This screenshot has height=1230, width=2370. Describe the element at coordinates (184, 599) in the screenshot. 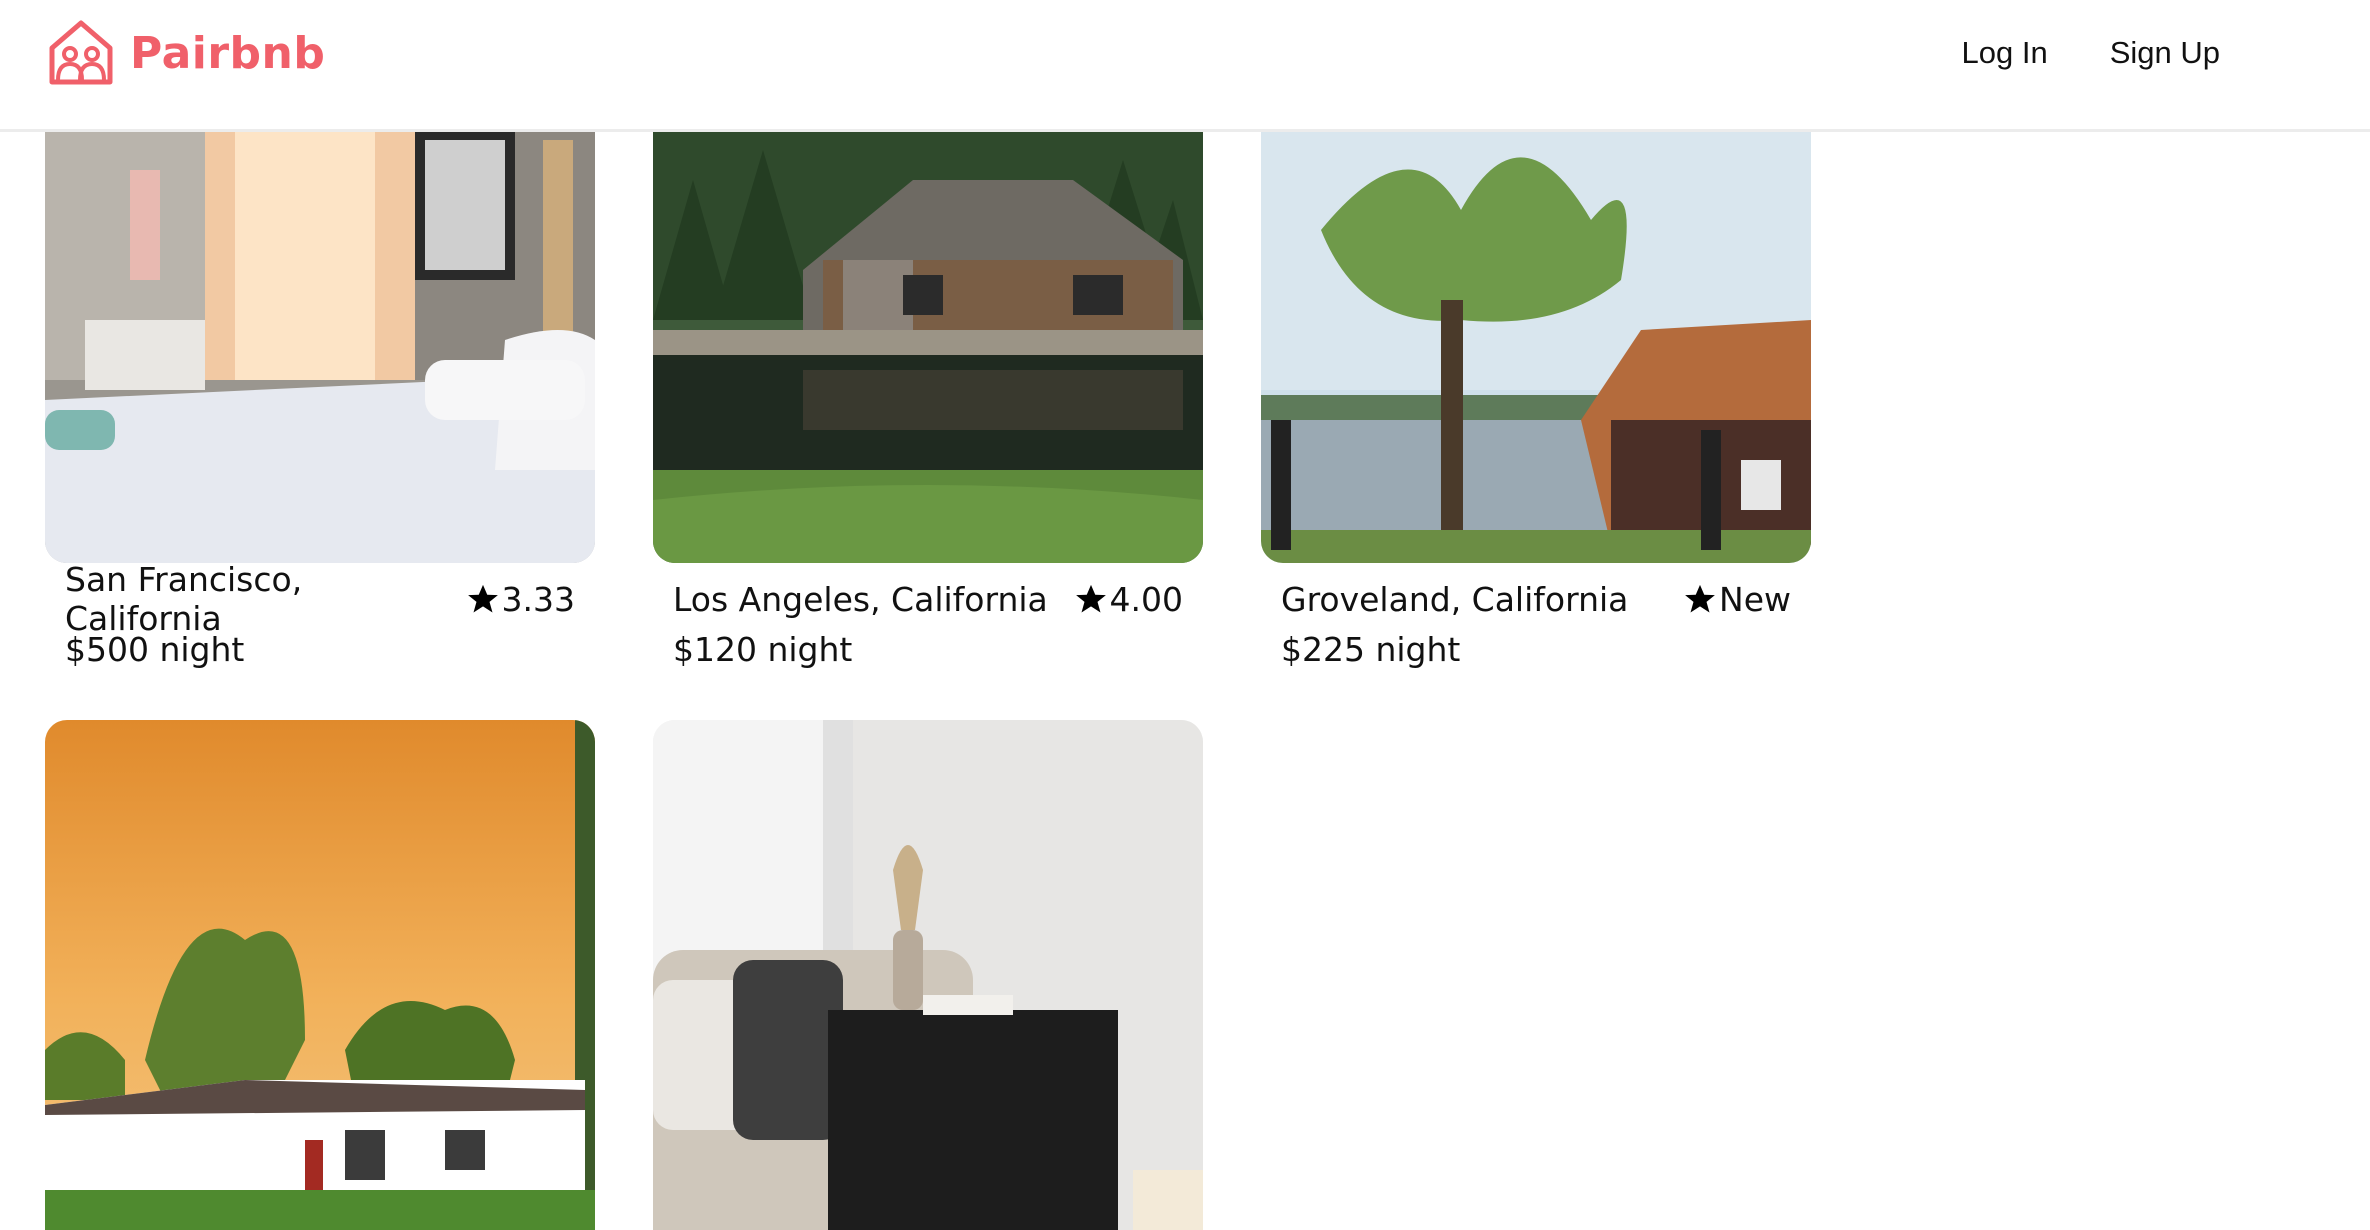

I see `listing-title: San Francisco, California` at that location.